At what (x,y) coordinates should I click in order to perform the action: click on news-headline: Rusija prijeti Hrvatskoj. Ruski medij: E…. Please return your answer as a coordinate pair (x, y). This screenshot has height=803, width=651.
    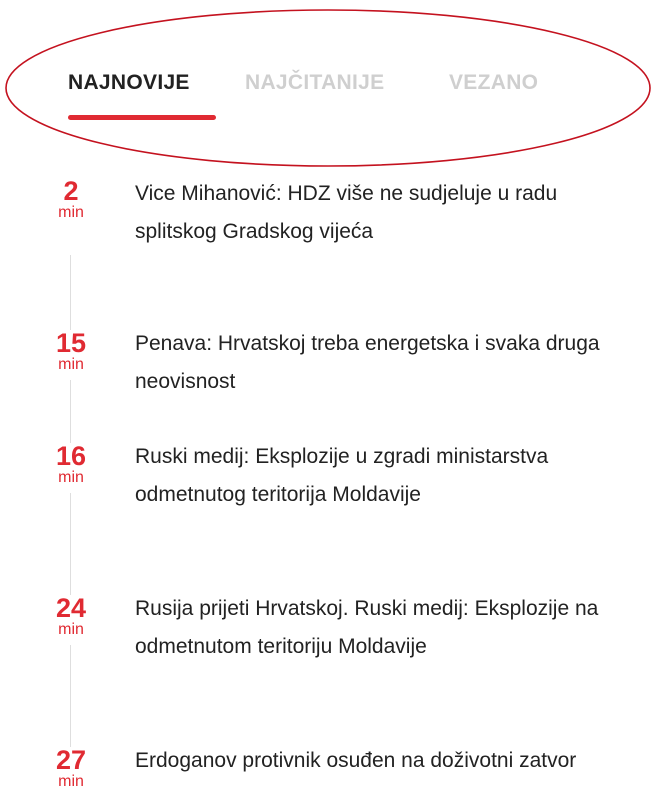
    Looking at the image, I should click on (370, 628).